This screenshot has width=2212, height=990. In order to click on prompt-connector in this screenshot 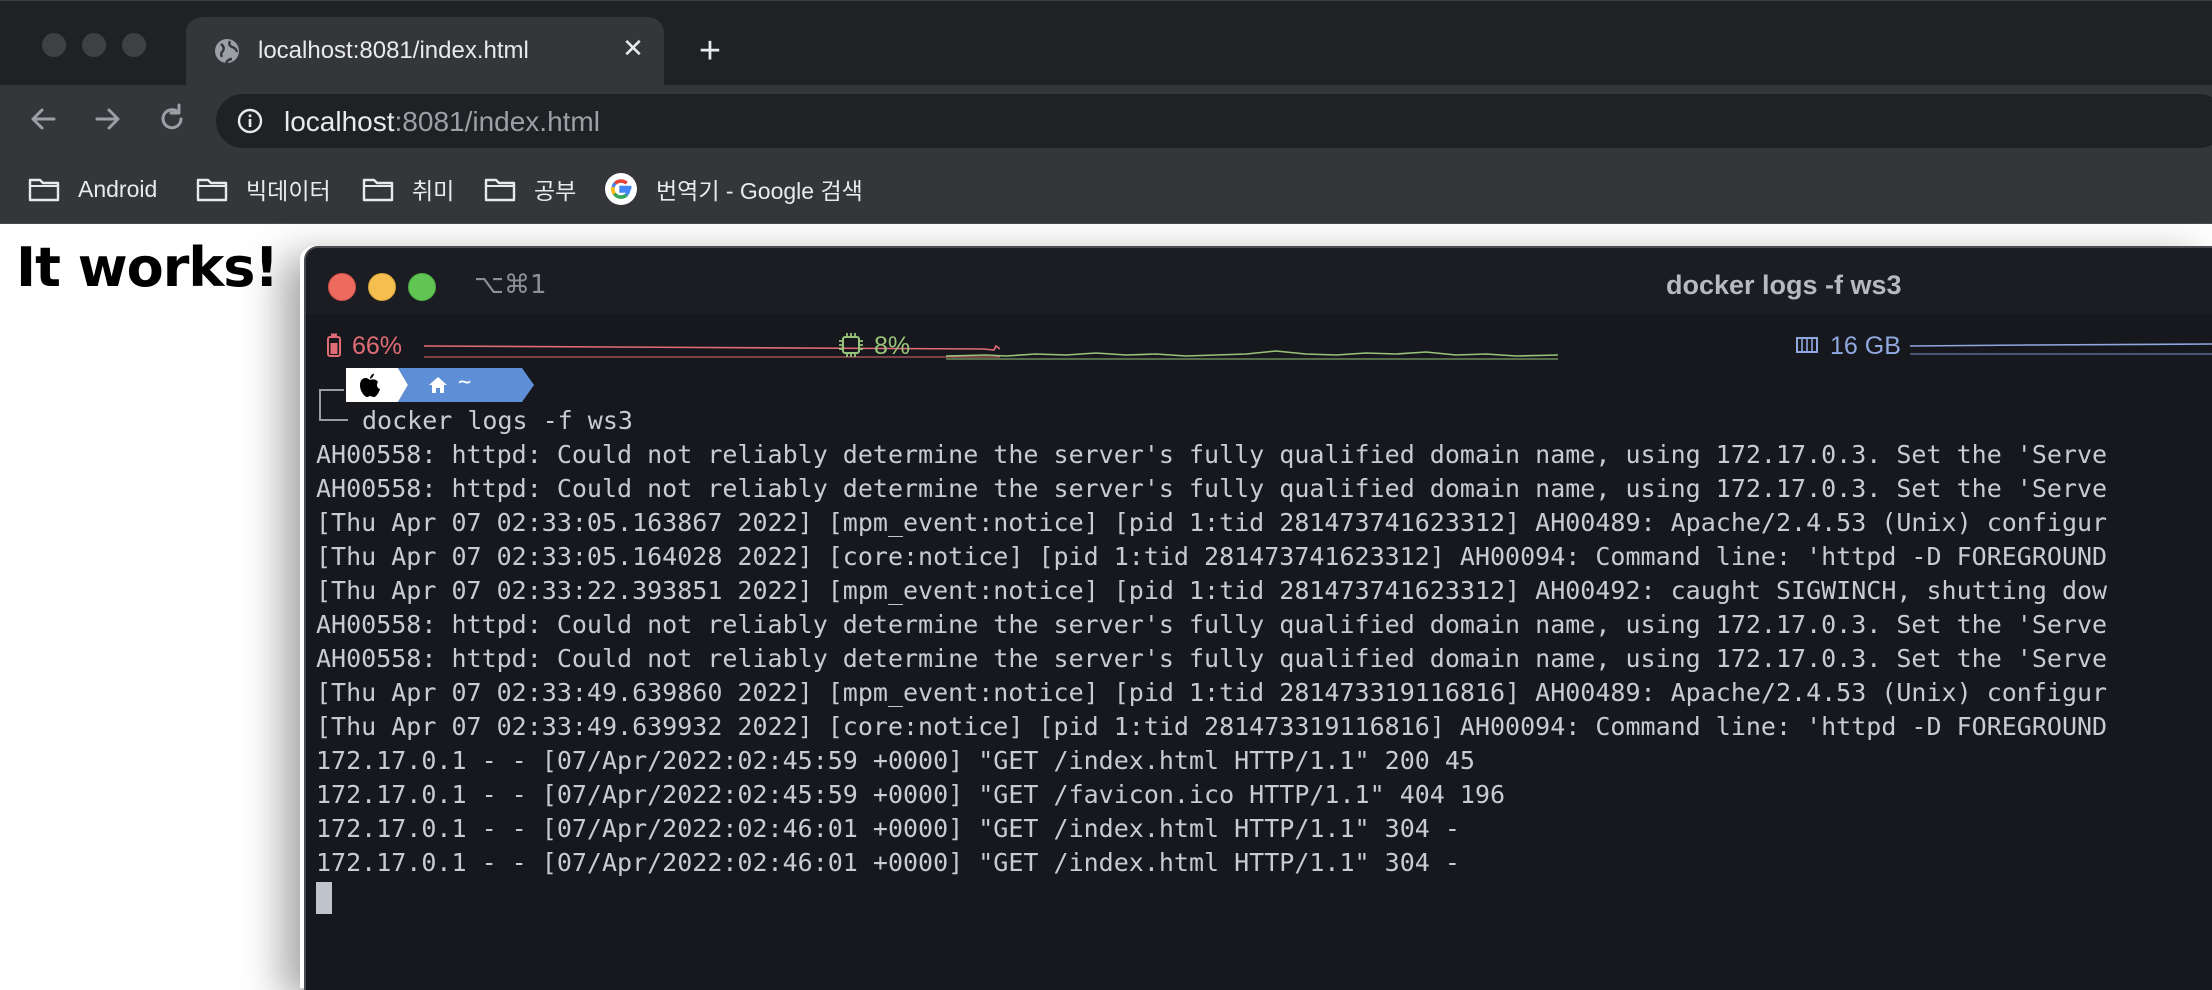, I will do `click(333, 405)`.